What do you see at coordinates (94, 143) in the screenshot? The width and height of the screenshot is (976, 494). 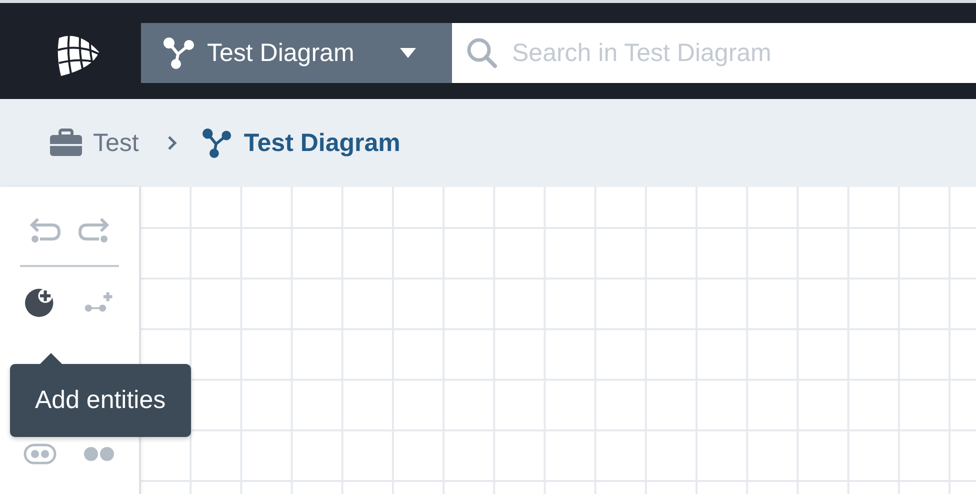 I see `breadcrumb-link: Test` at bounding box center [94, 143].